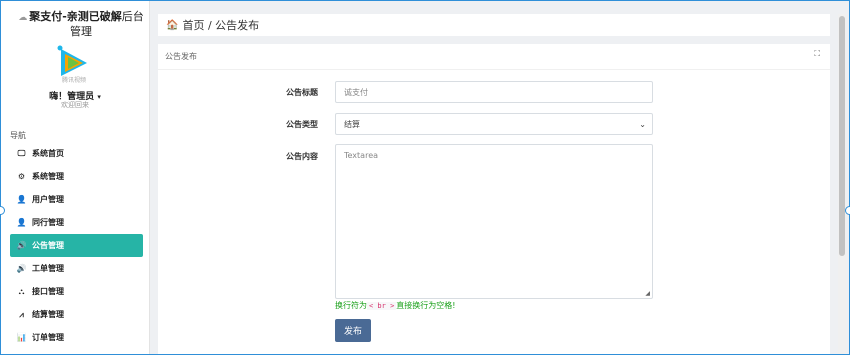 This screenshot has height=355, width=850. Describe the element at coordinates (21, 291) in the screenshot. I see `sitemap-icon: ⛬` at that location.